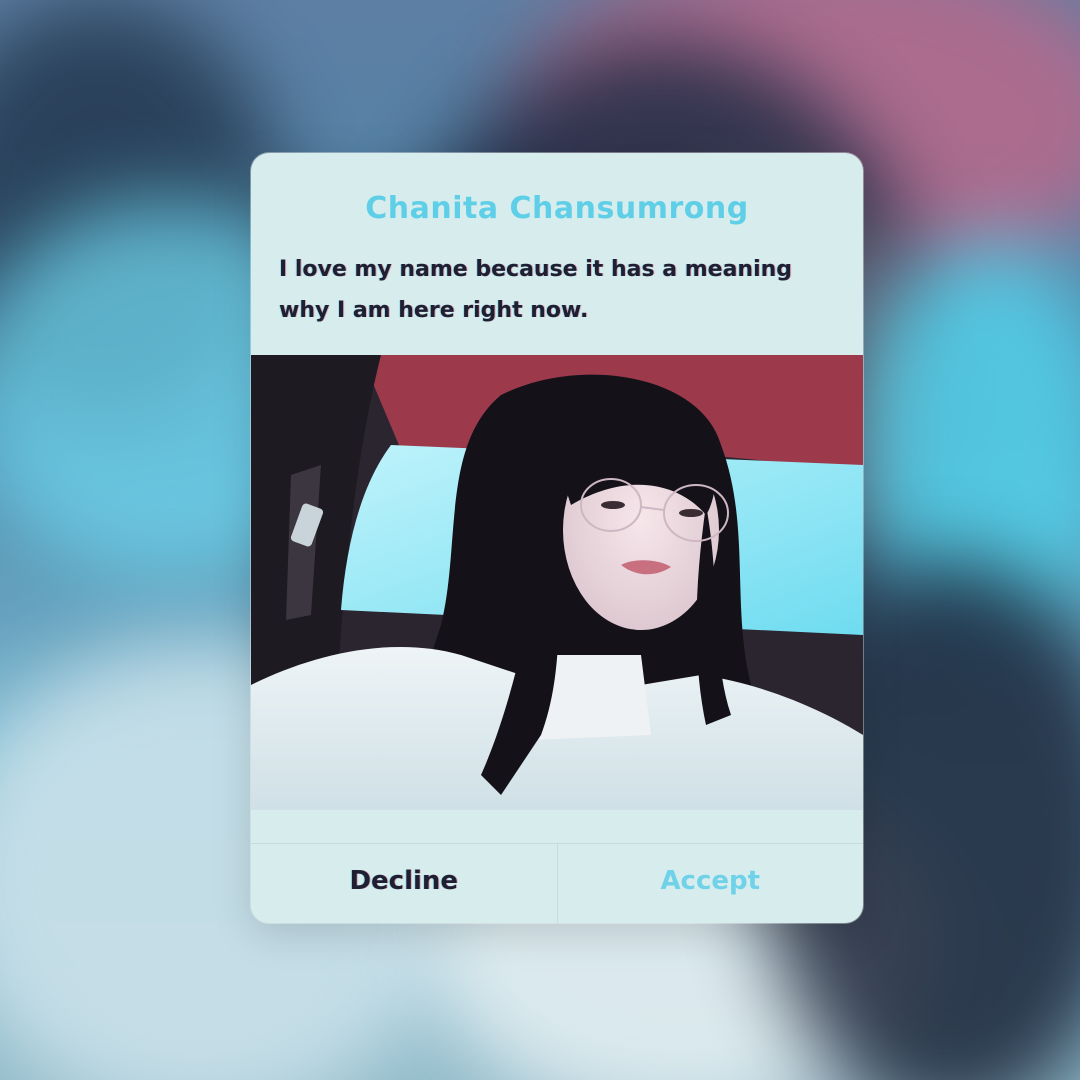 The image size is (1080, 1080). What do you see at coordinates (404, 883) in the screenshot?
I see `decline-button: Decline` at bounding box center [404, 883].